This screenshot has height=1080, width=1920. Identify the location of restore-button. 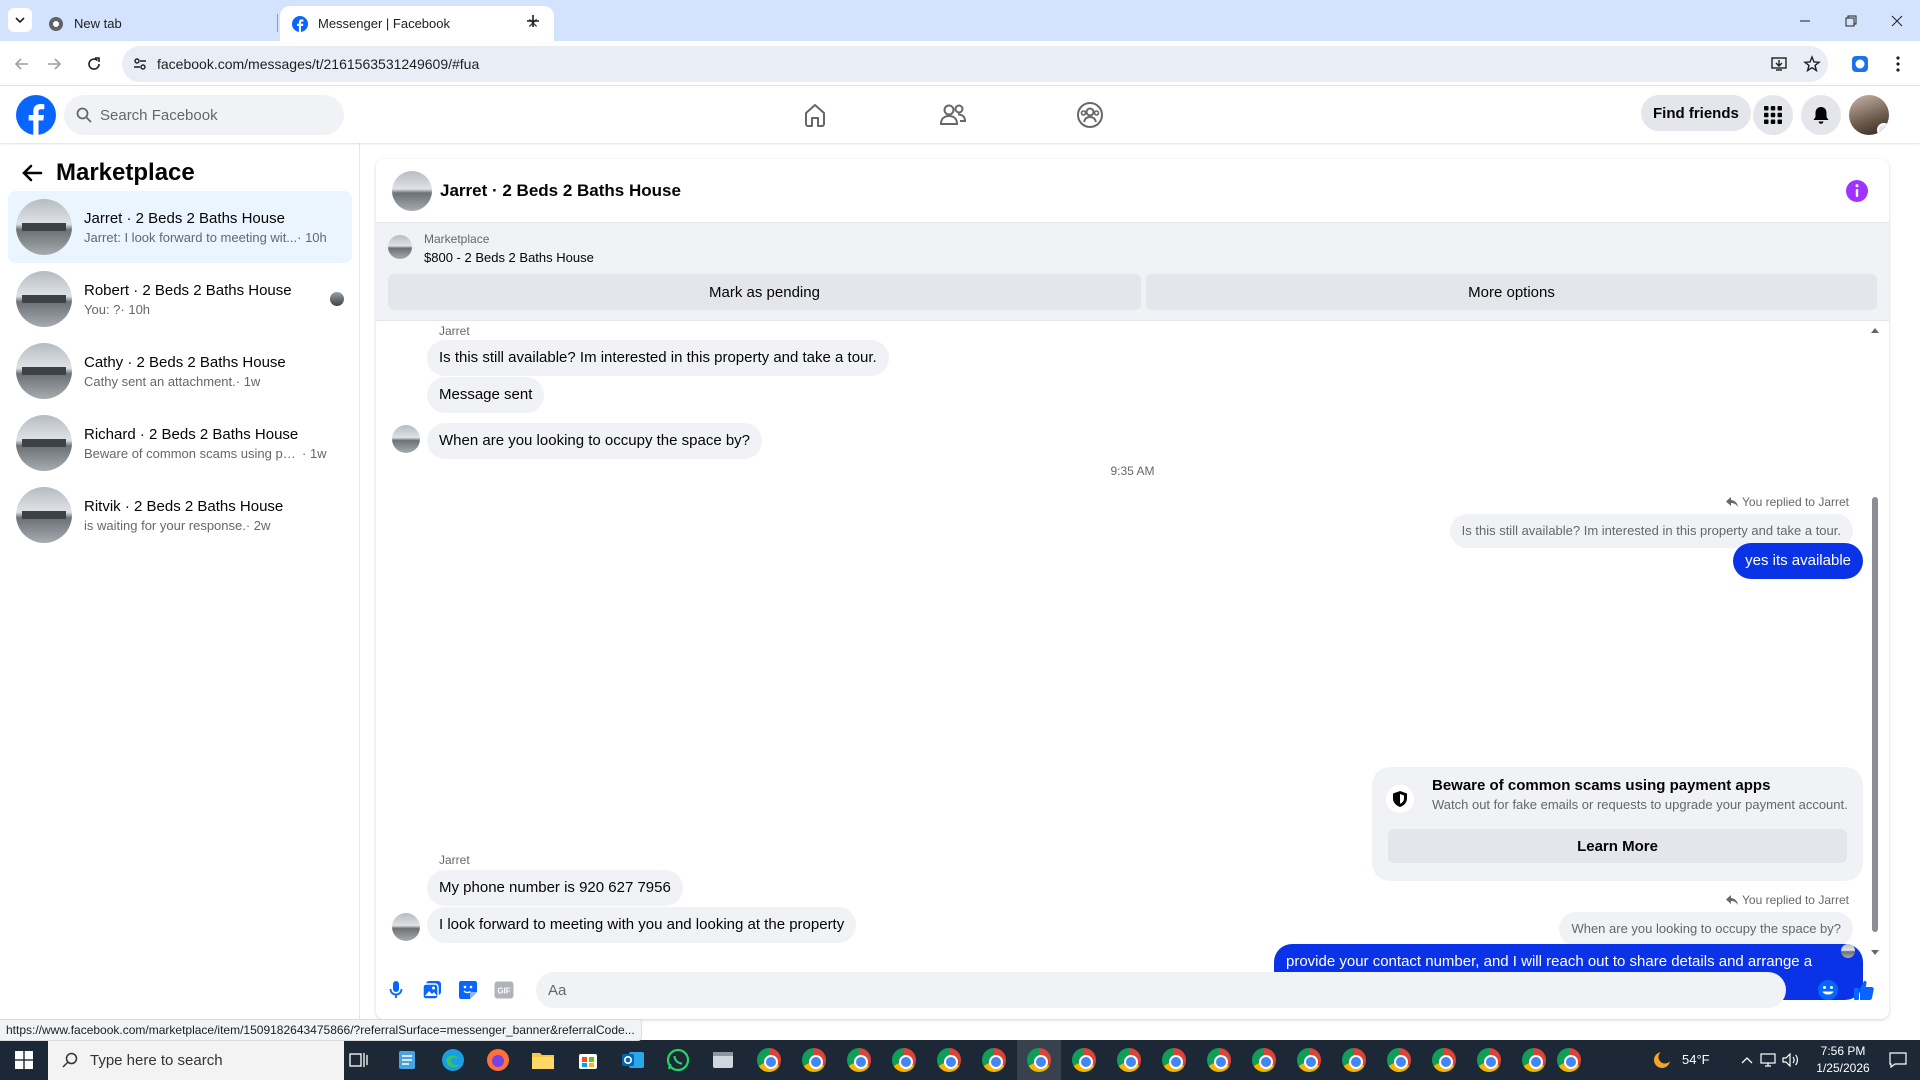
(1851, 20).